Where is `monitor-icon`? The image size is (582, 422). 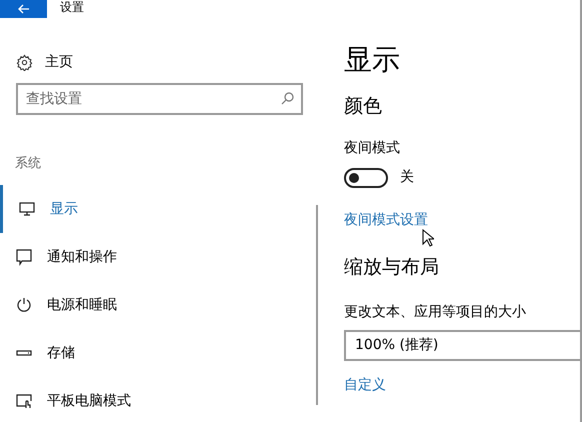 monitor-icon is located at coordinates (27, 209).